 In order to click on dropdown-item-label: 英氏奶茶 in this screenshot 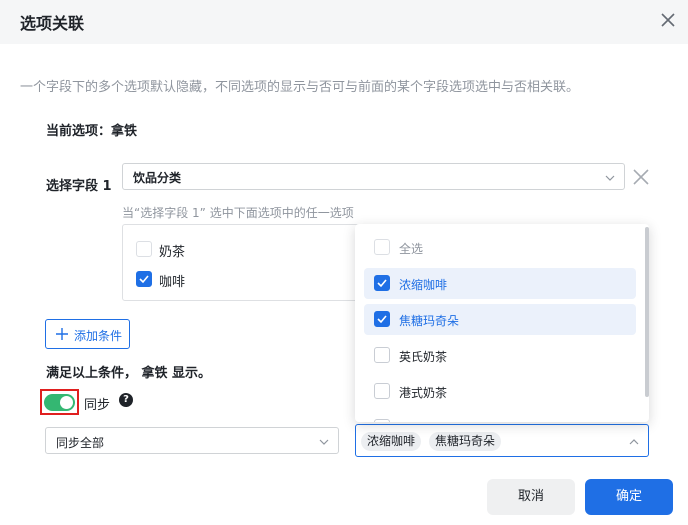, I will do `click(423, 357)`.